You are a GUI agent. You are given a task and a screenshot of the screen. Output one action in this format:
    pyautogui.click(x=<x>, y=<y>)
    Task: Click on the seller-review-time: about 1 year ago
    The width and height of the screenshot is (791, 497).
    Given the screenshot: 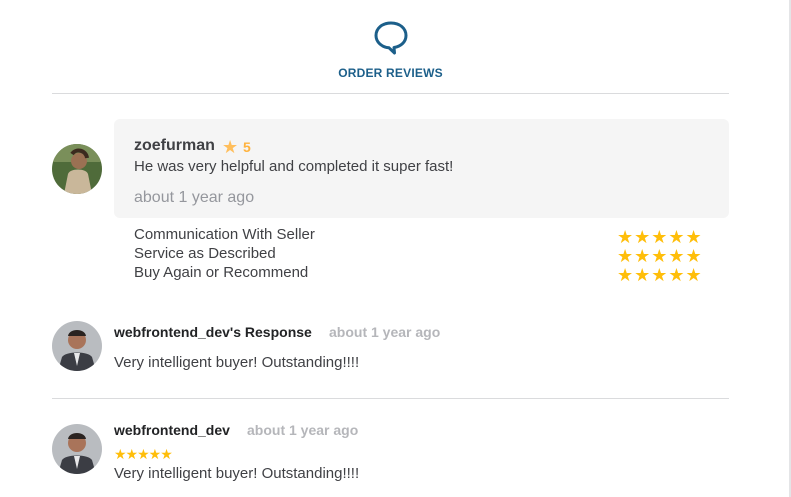 What is the action you would take?
    pyautogui.click(x=303, y=430)
    